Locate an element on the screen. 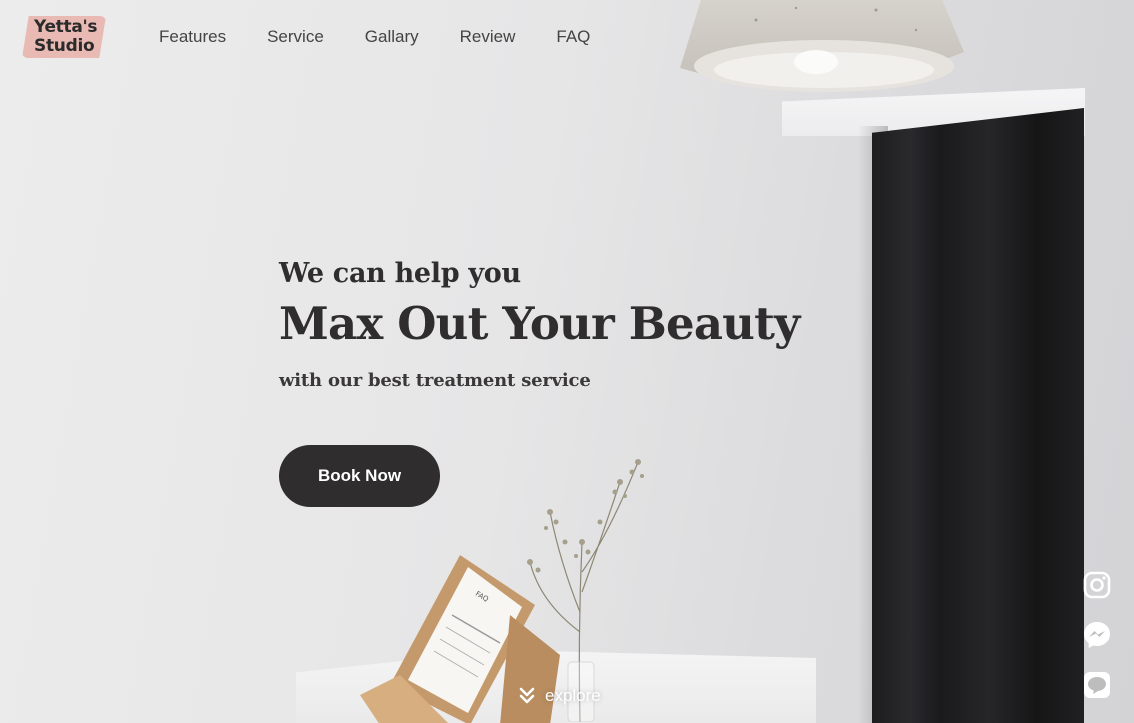 This screenshot has width=1134, height=723. logo-text: Yetta's Studio is located at coordinates (66, 36).